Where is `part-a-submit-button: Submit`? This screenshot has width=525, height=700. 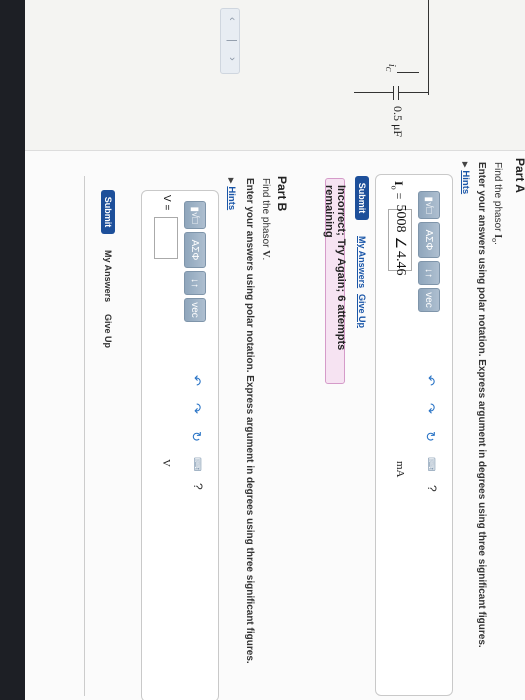 part-a-submit-button: Submit is located at coordinates (362, 198).